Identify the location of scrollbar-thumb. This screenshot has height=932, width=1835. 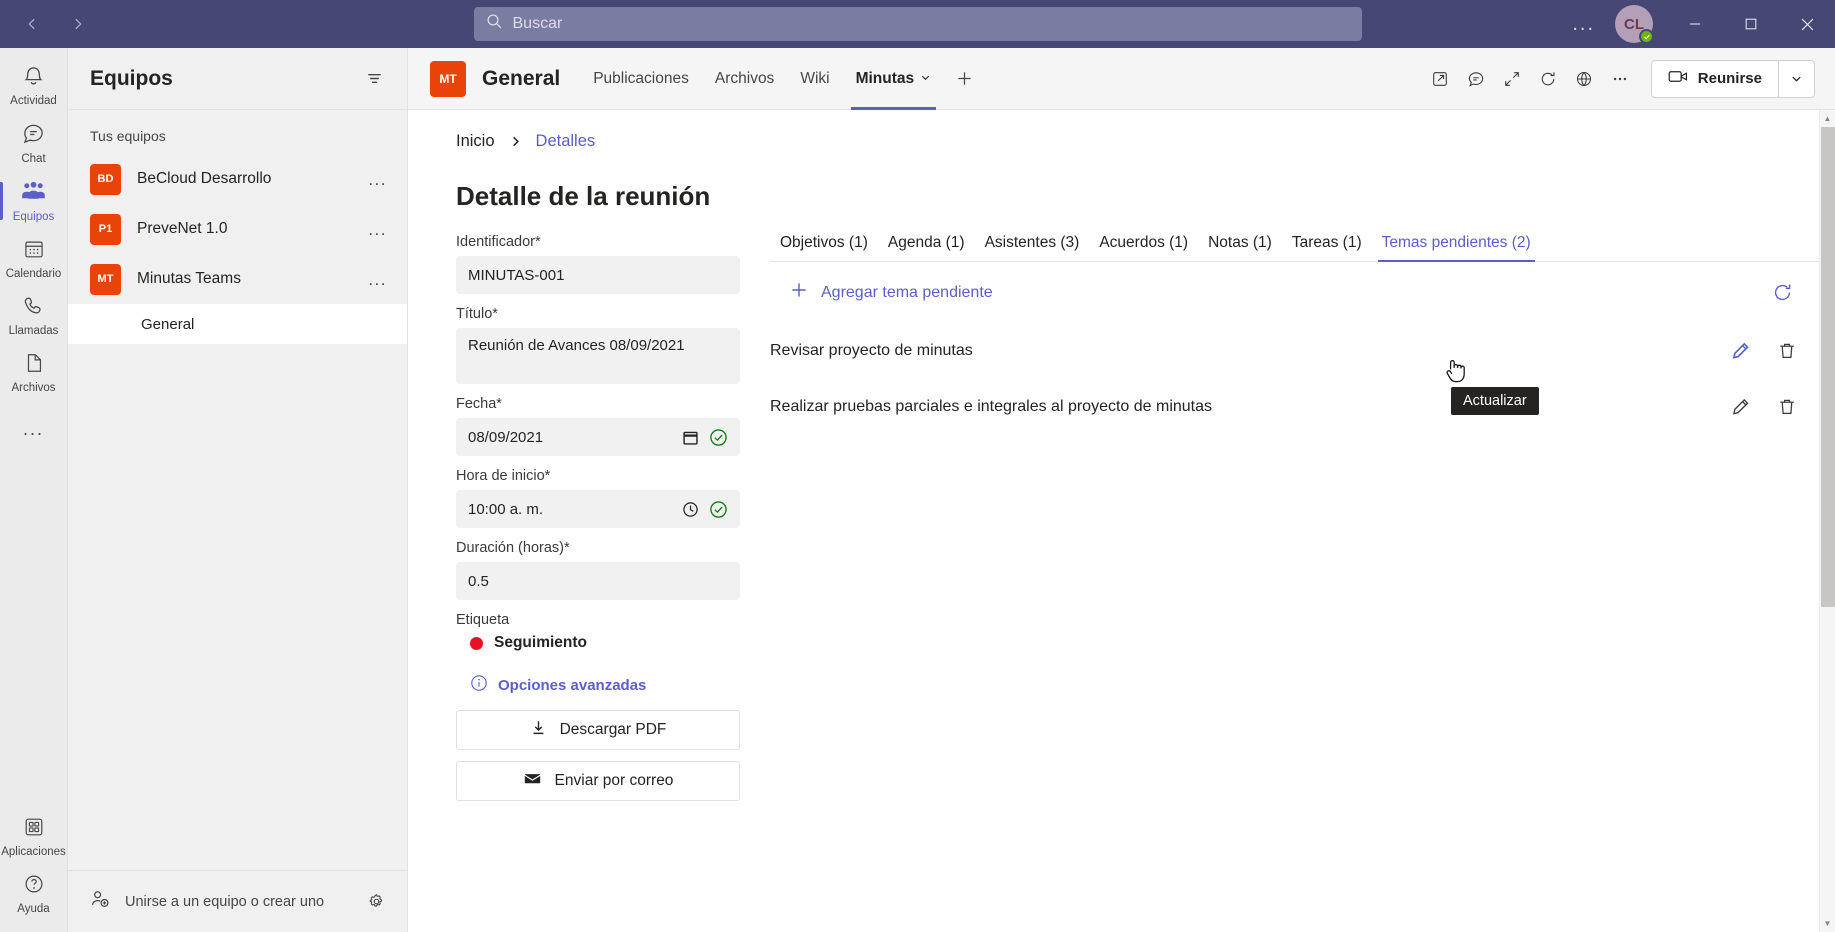
(1827, 367).